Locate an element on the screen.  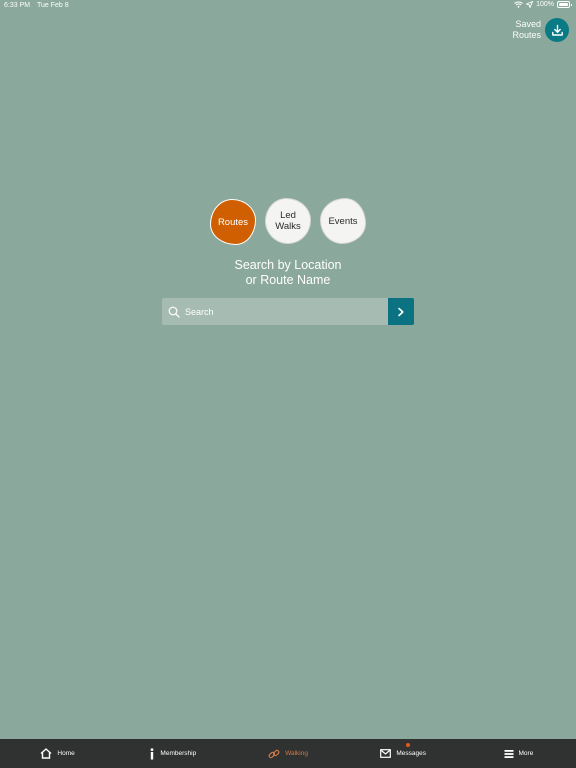
status-date: Tue Feb 8 is located at coordinates (53, 5).